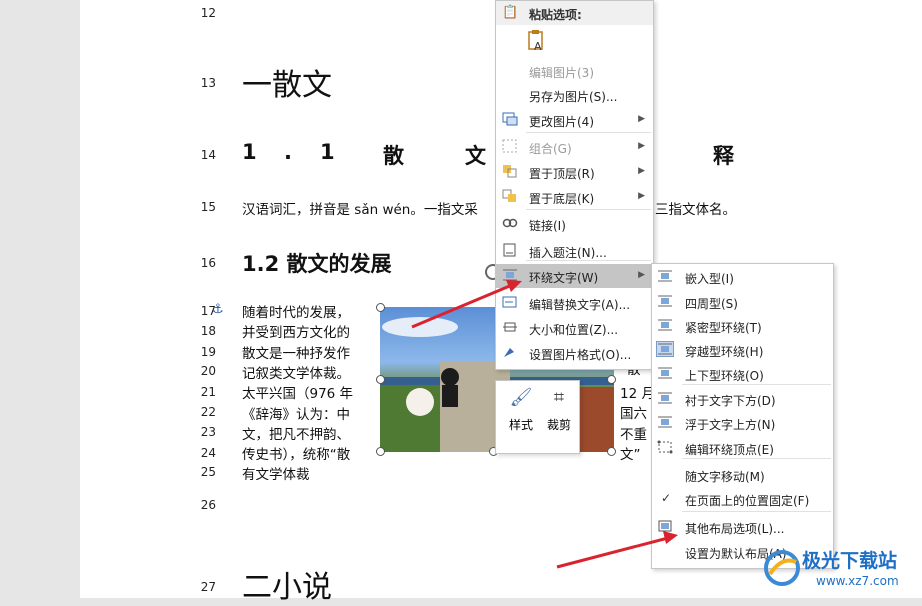 The width and height of the screenshot is (922, 606). I want to click on watermark-url: www.xz7.com, so click(857, 581).